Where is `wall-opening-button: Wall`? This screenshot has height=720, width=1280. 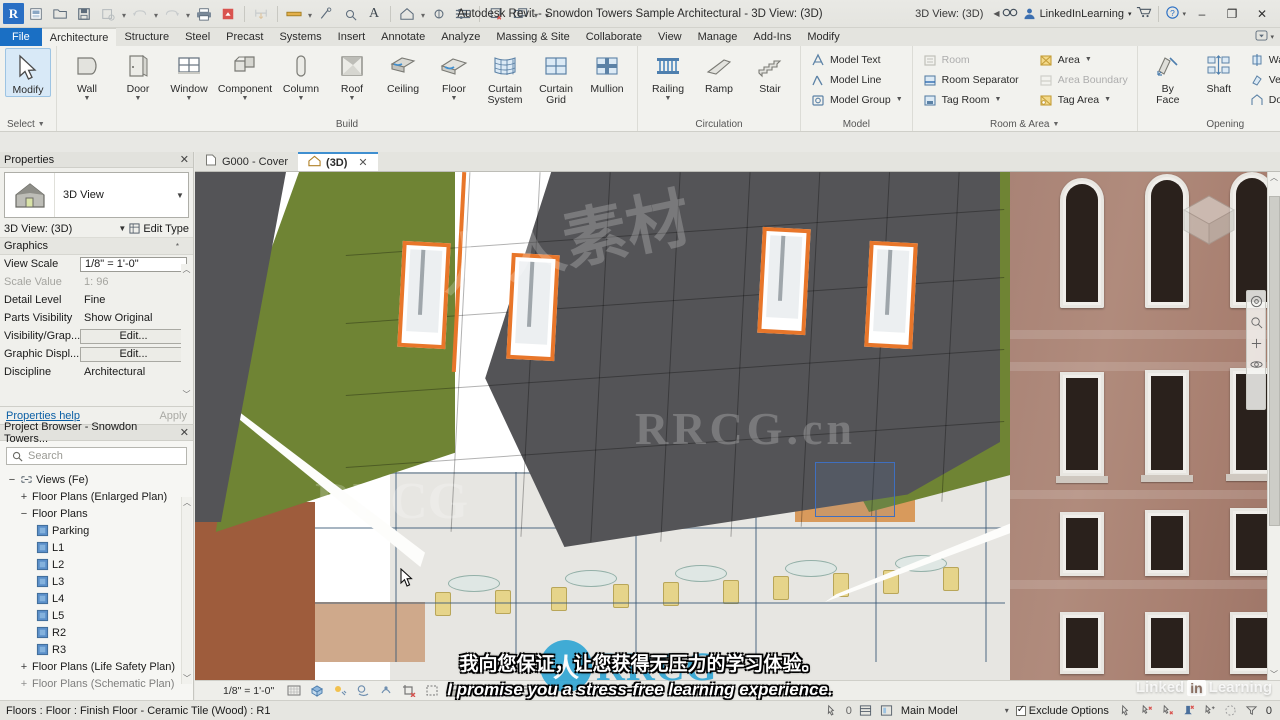 wall-opening-button: Wall is located at coordinates (1262, 59).